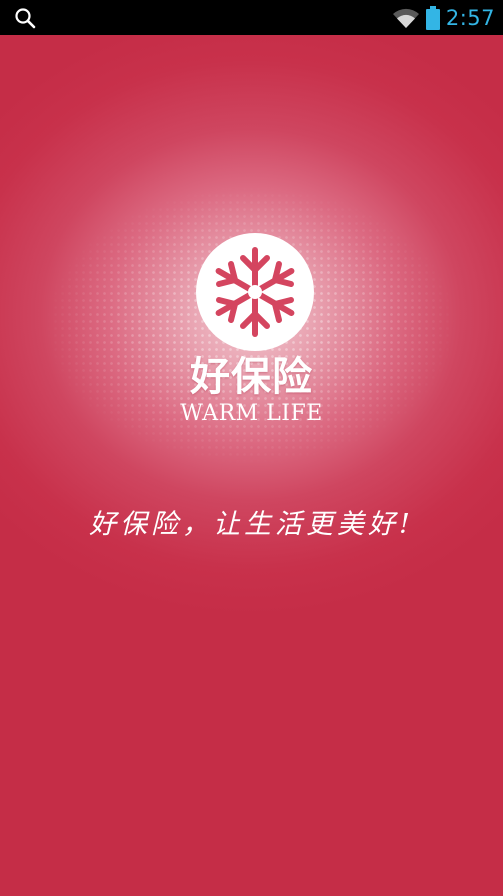 The width and height of the screenshot is (503, 896). Describe the element at coordinates (470, 17) in the screenshot. I see `status-time: 2:57` at that location.